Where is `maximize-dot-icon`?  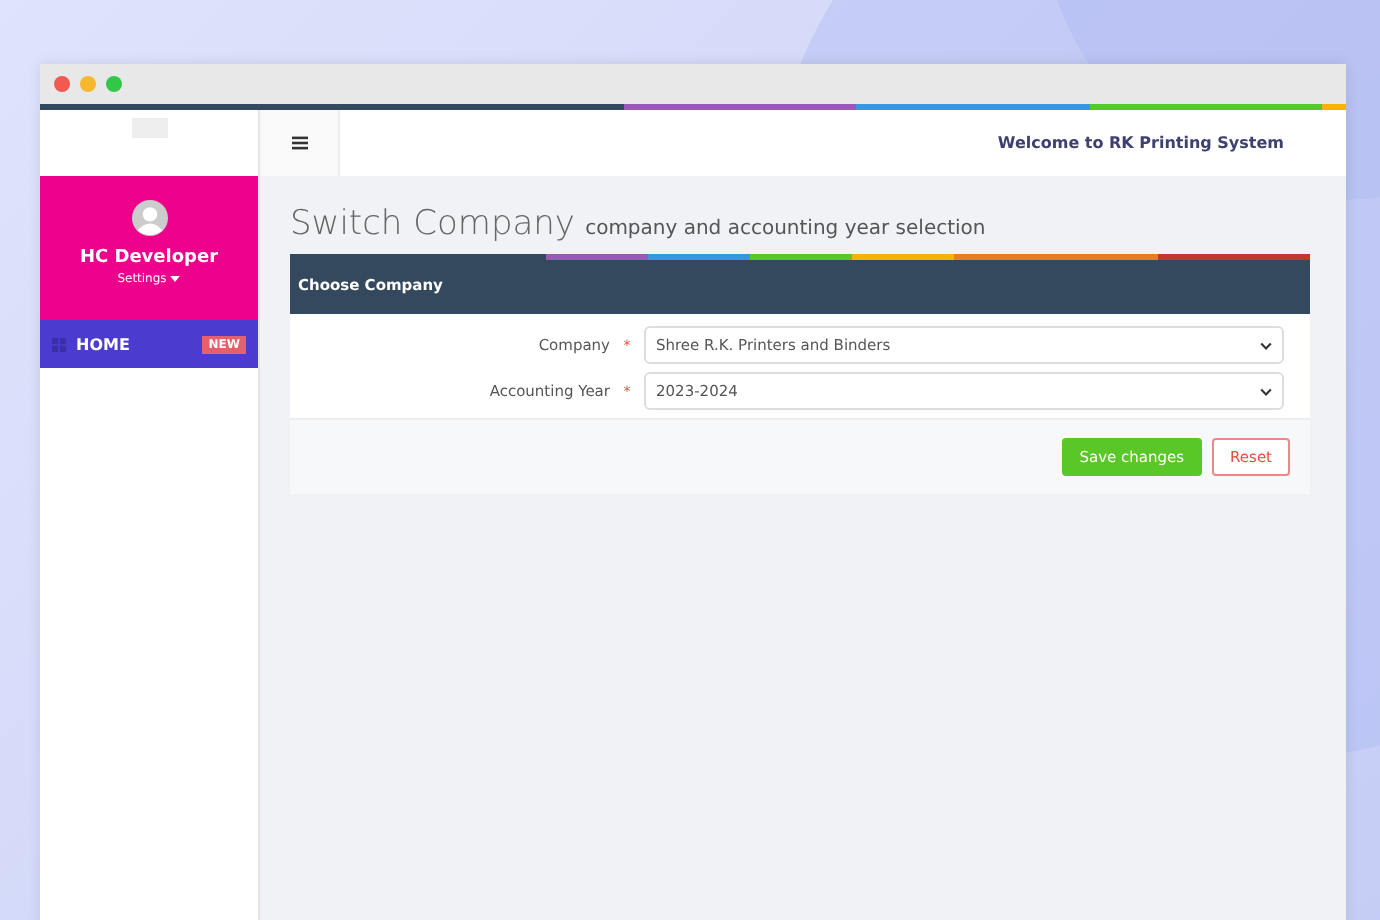 maximize-dot-icon is located at coordinates (114, 84).